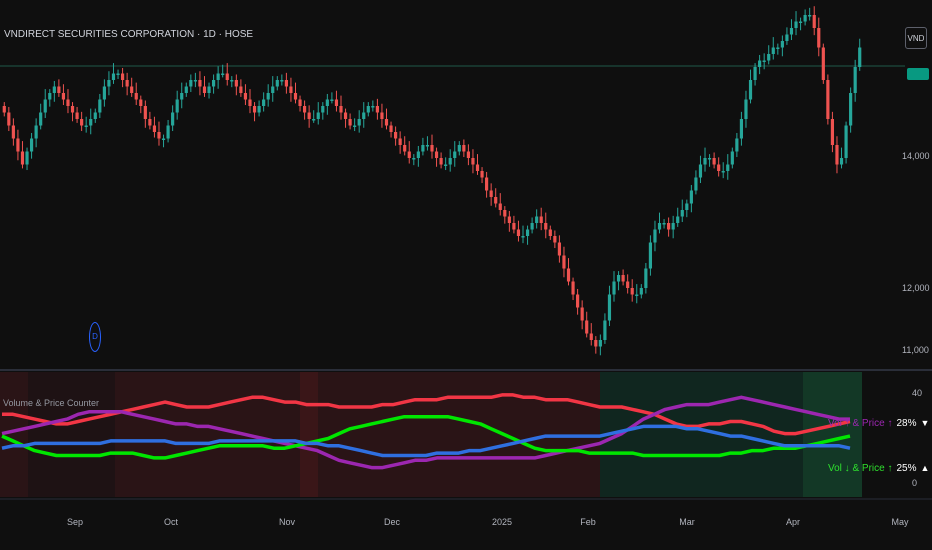  What do you see at coordinates (916, 156) in the screenshot?
I see `price-axis-label: 14,000` at bounding box center [916, 156].